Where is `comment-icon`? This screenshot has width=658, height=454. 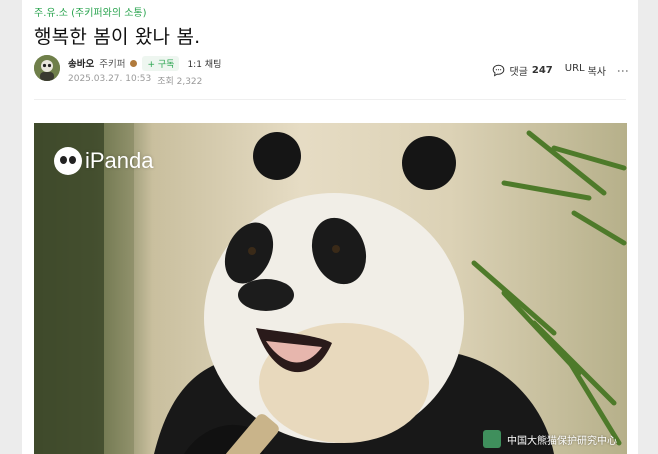
comment-icon is located at coordinates (499, 70).